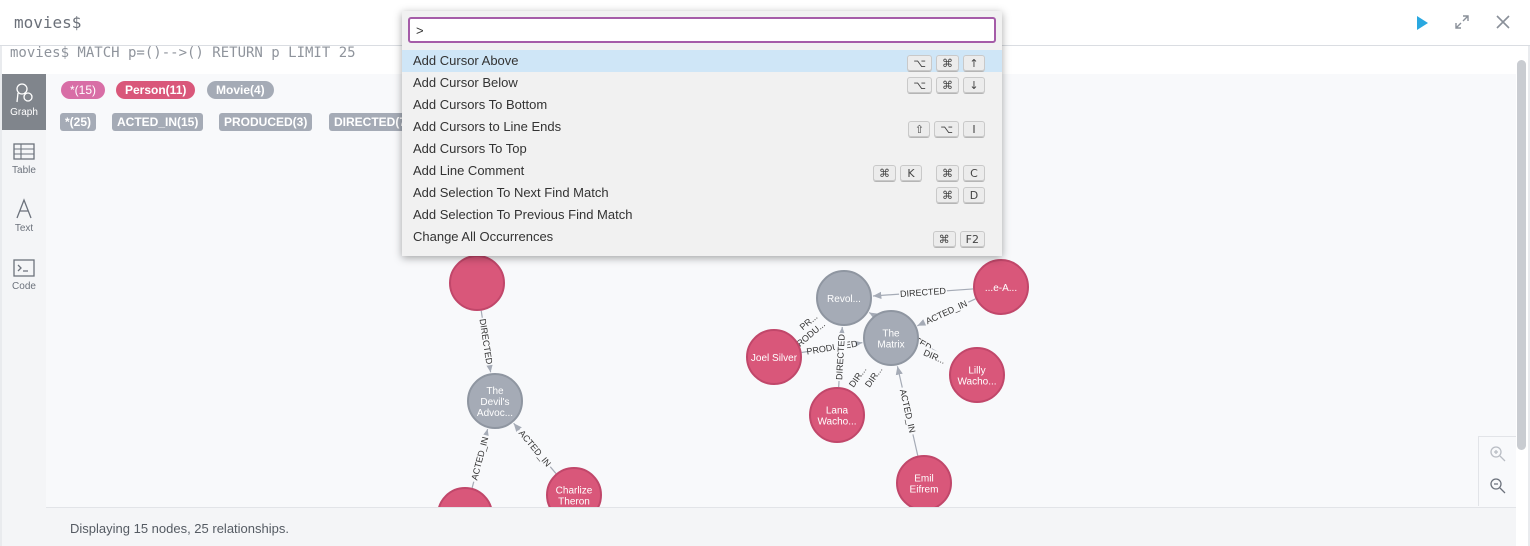 The image size is (1530, 546). I want to click on command-label: Add Cursors To Top, so click(470, 148).